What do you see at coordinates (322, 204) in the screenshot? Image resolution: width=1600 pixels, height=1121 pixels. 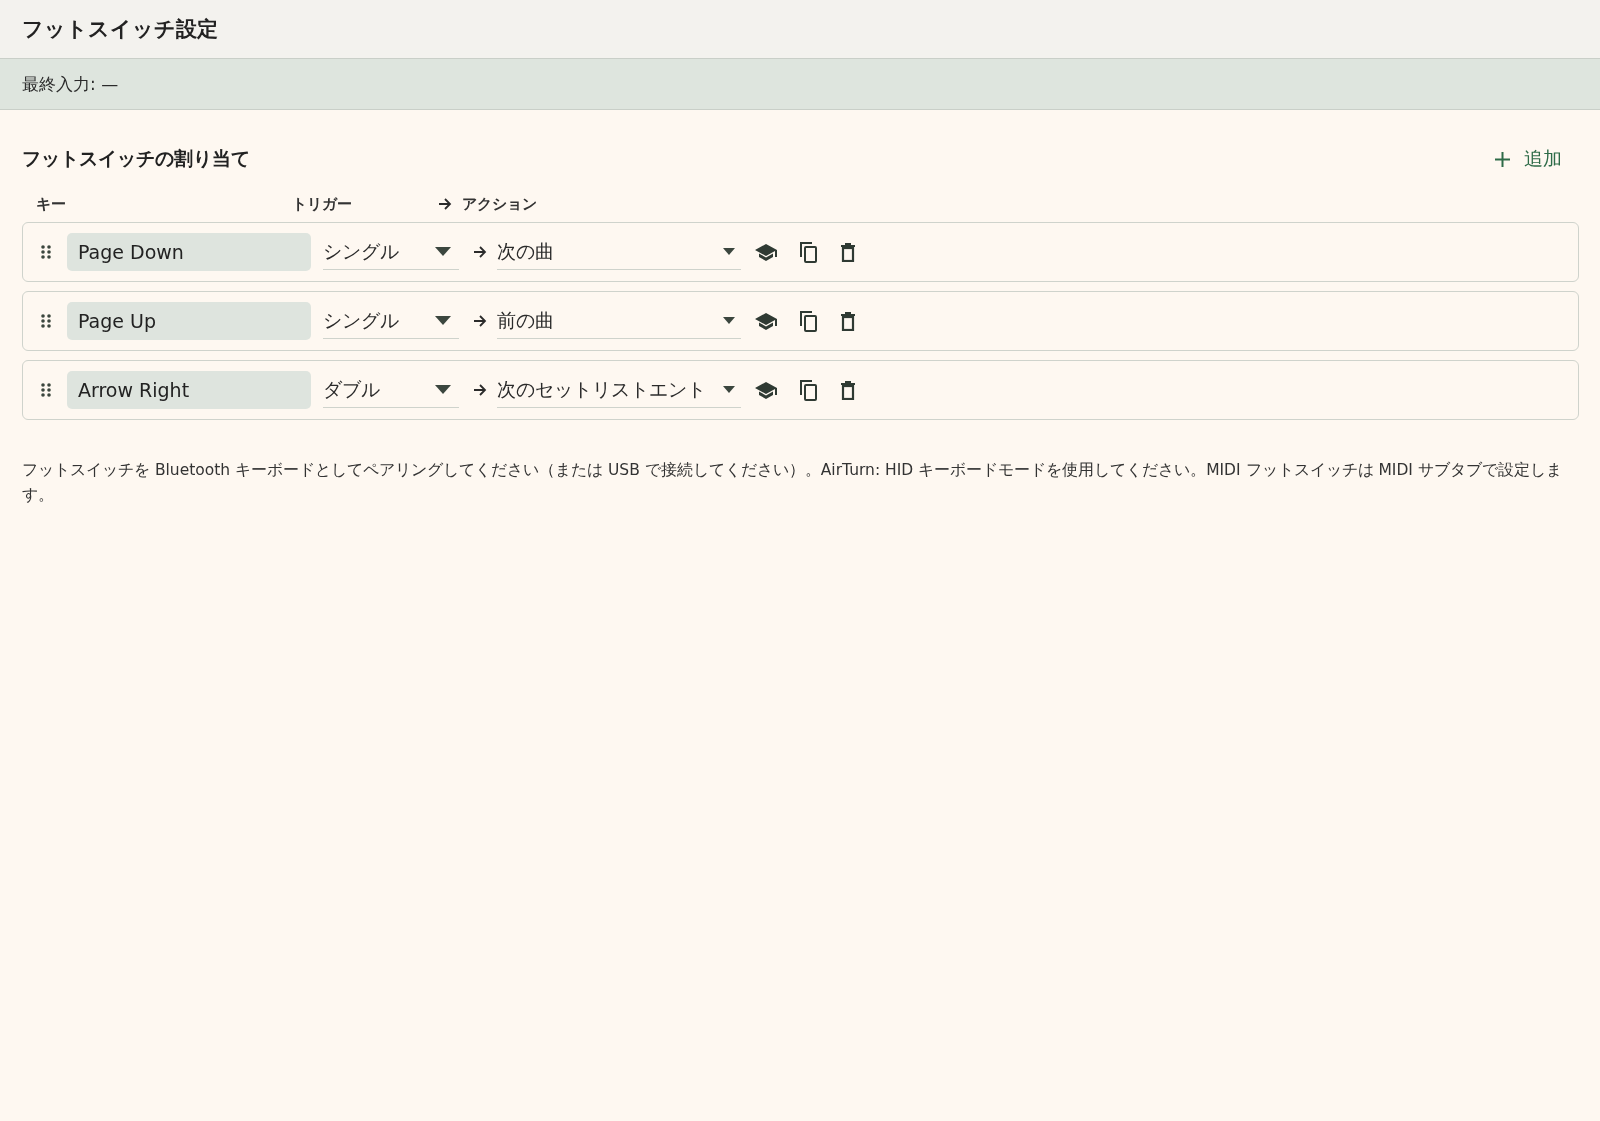 I see `column-header: トリガー` at bounding box center [322, 204].